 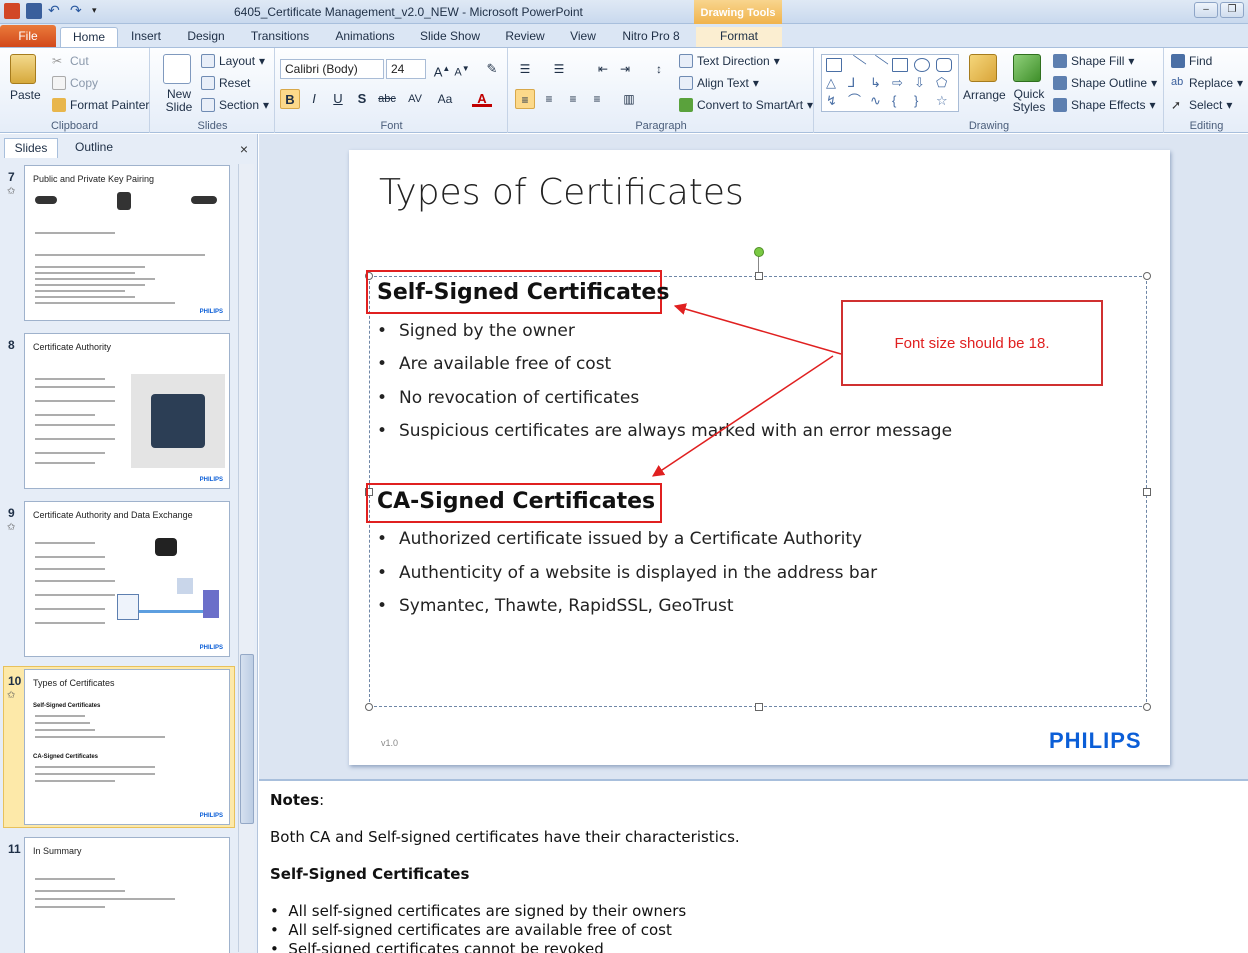 I want to click on align-left-button: ≡, so click(x=525, y=99).